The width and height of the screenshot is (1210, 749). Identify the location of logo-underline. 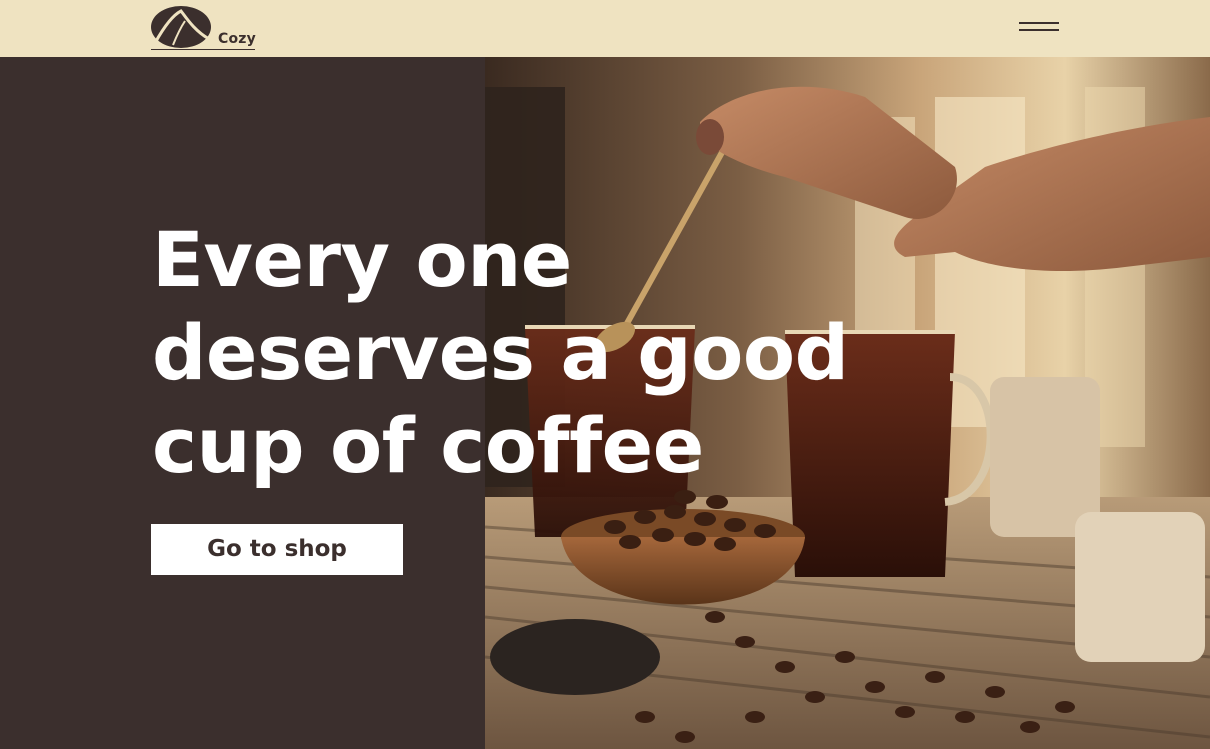
(203, 49).